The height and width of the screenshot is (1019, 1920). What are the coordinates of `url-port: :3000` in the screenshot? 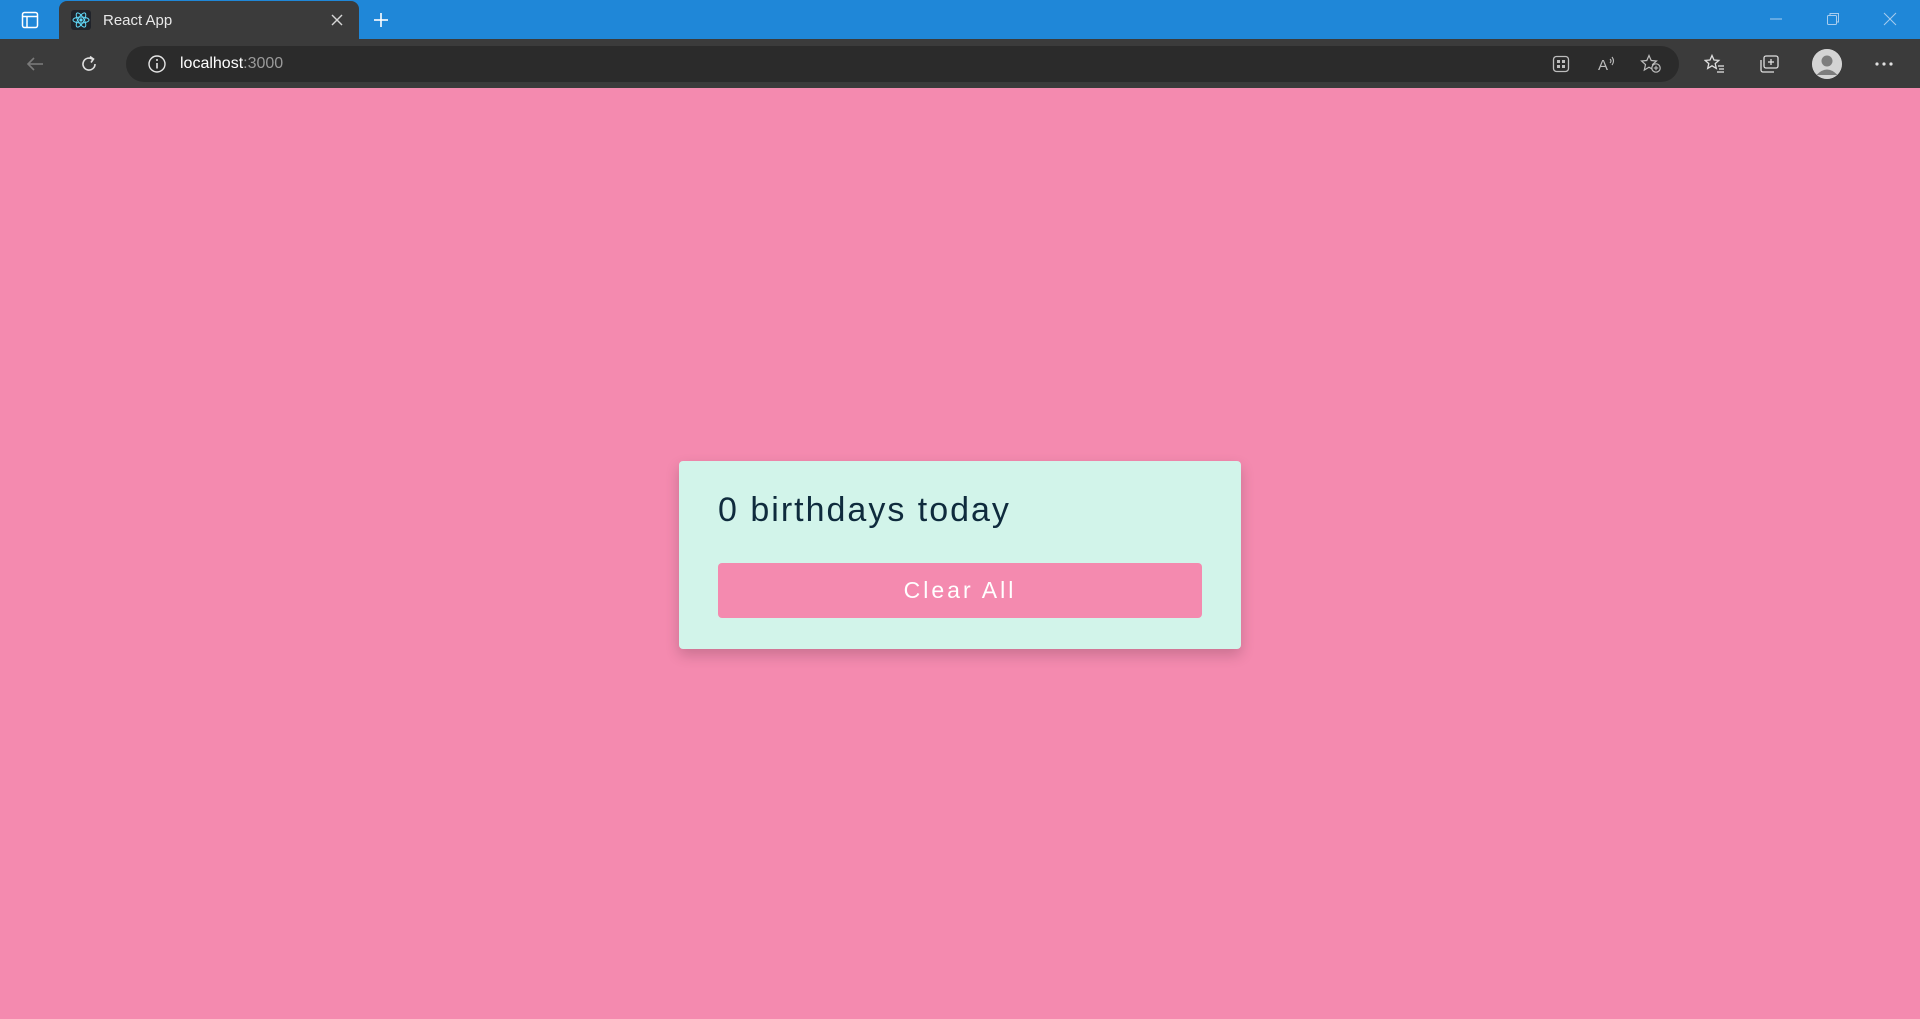 It's located at (263, 63).